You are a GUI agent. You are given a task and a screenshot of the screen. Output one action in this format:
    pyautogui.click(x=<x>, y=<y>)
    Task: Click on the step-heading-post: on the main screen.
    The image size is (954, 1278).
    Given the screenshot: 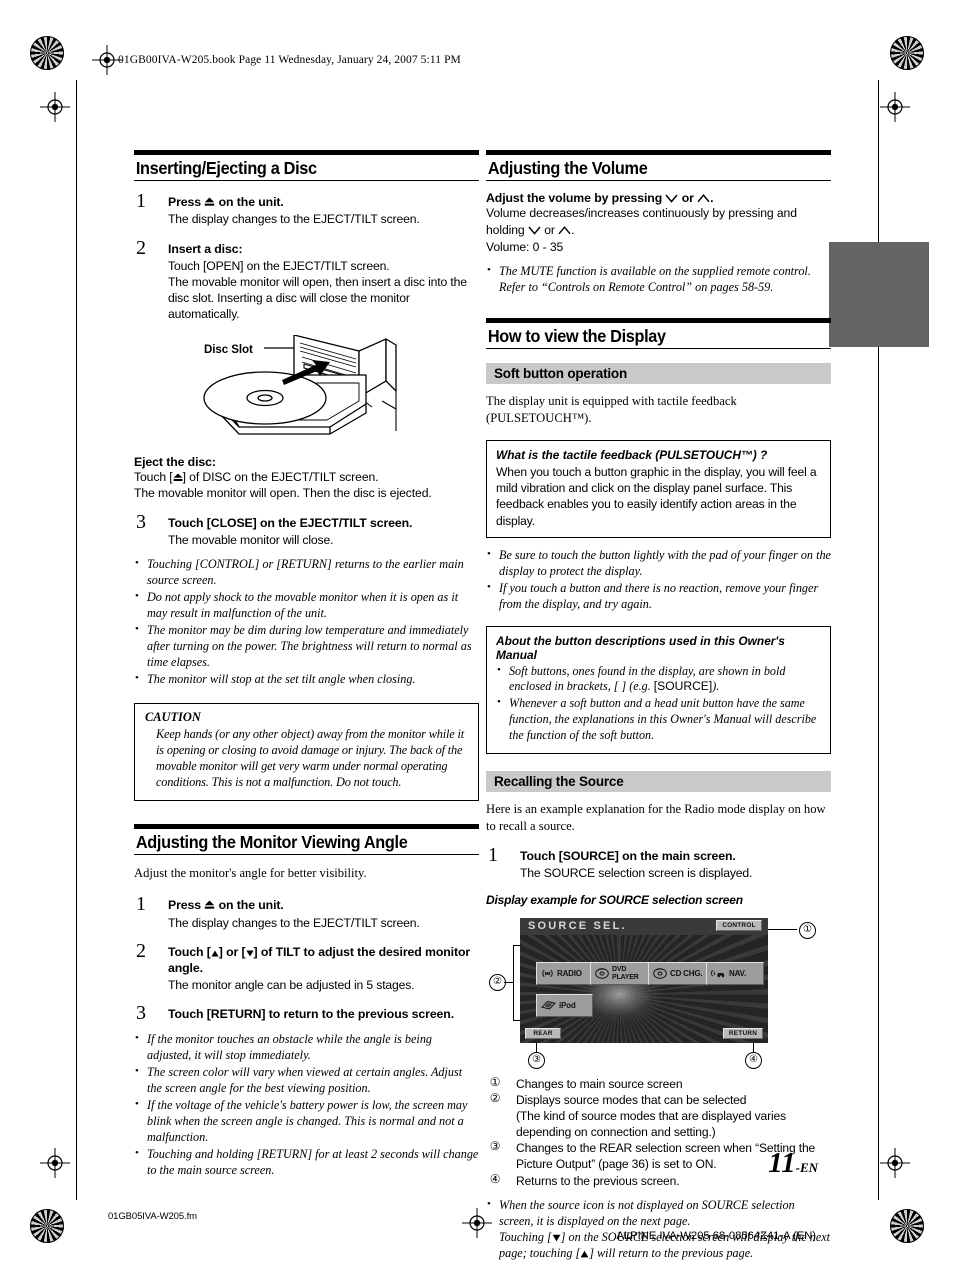 What is the action you would take?
    pyautogui.click(x=677, y=855)
    